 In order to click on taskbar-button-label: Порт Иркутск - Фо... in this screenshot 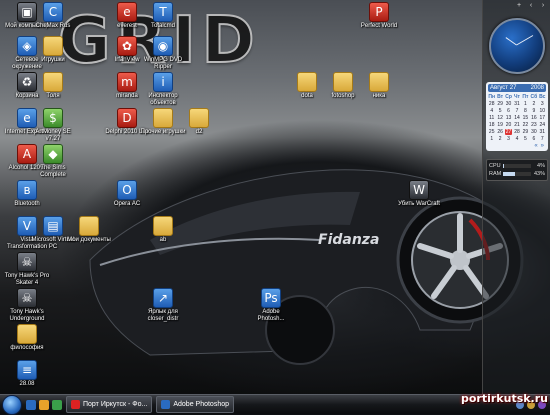, I will do `click(115, 404)`.